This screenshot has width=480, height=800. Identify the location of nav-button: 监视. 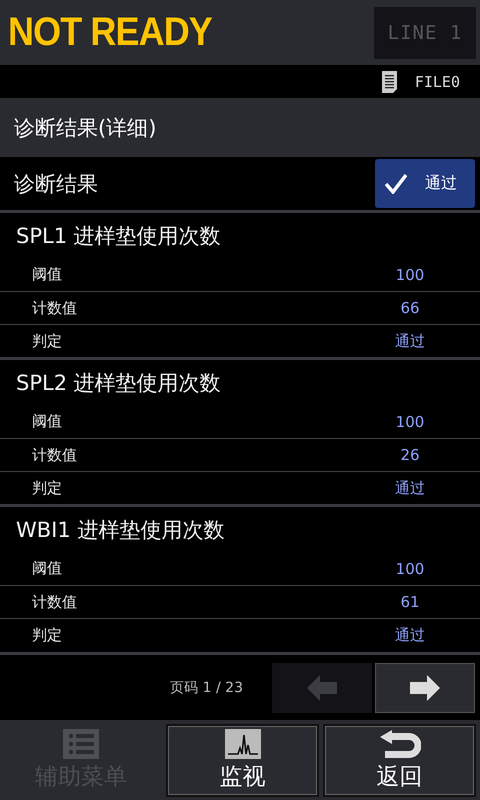
(242, 760).